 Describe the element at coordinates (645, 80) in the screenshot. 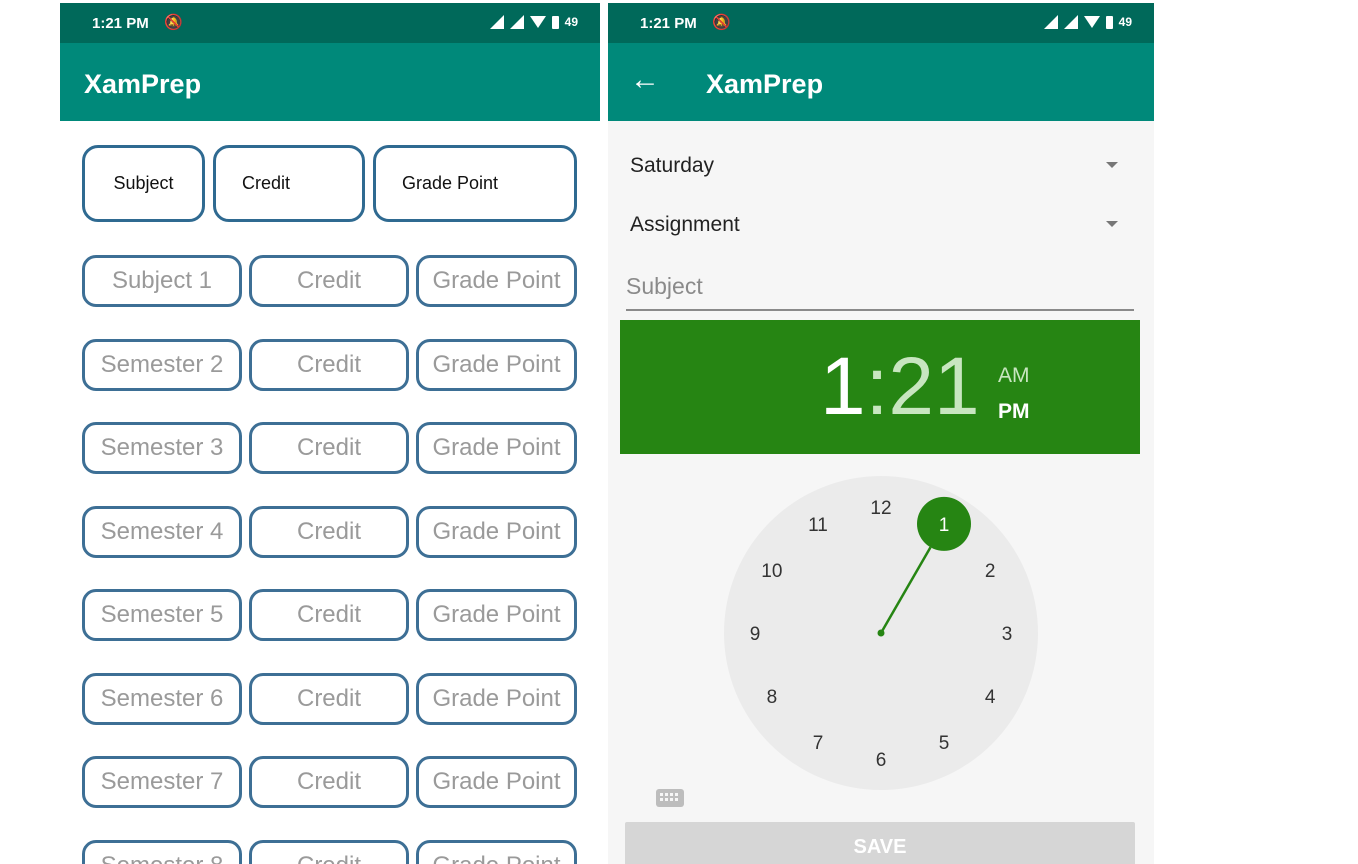

I see `back-arrow-icon: ←` at that location.